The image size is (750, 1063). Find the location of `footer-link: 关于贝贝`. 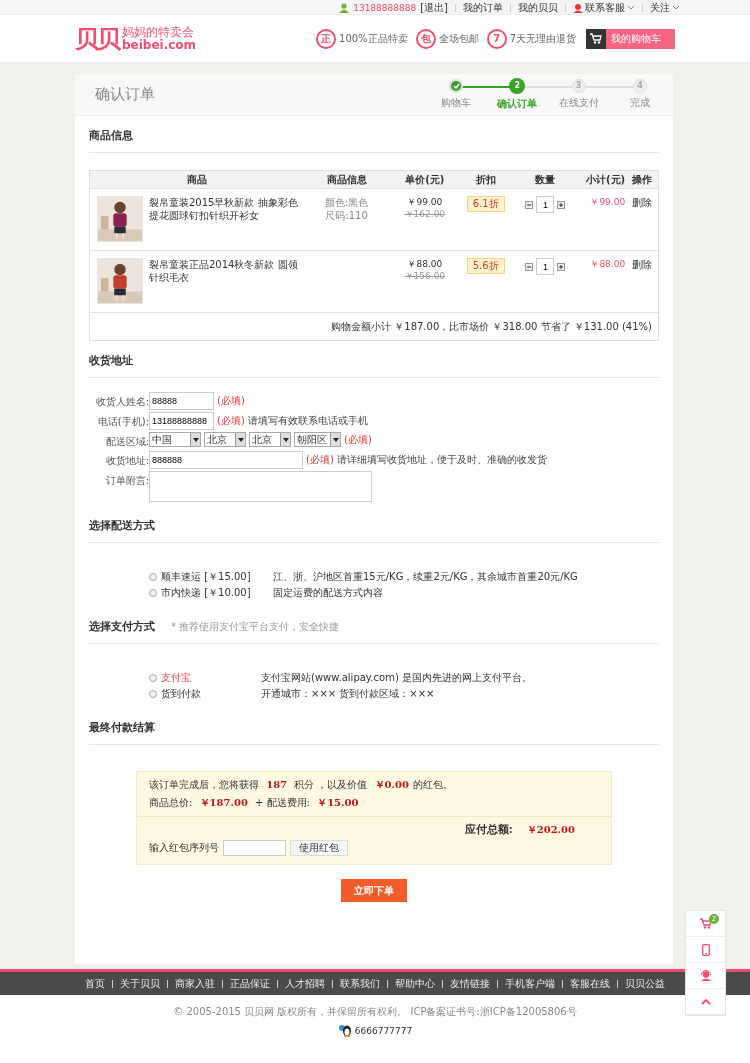

footer-link: 关于贝贝 is located at coordinates (140, 983).